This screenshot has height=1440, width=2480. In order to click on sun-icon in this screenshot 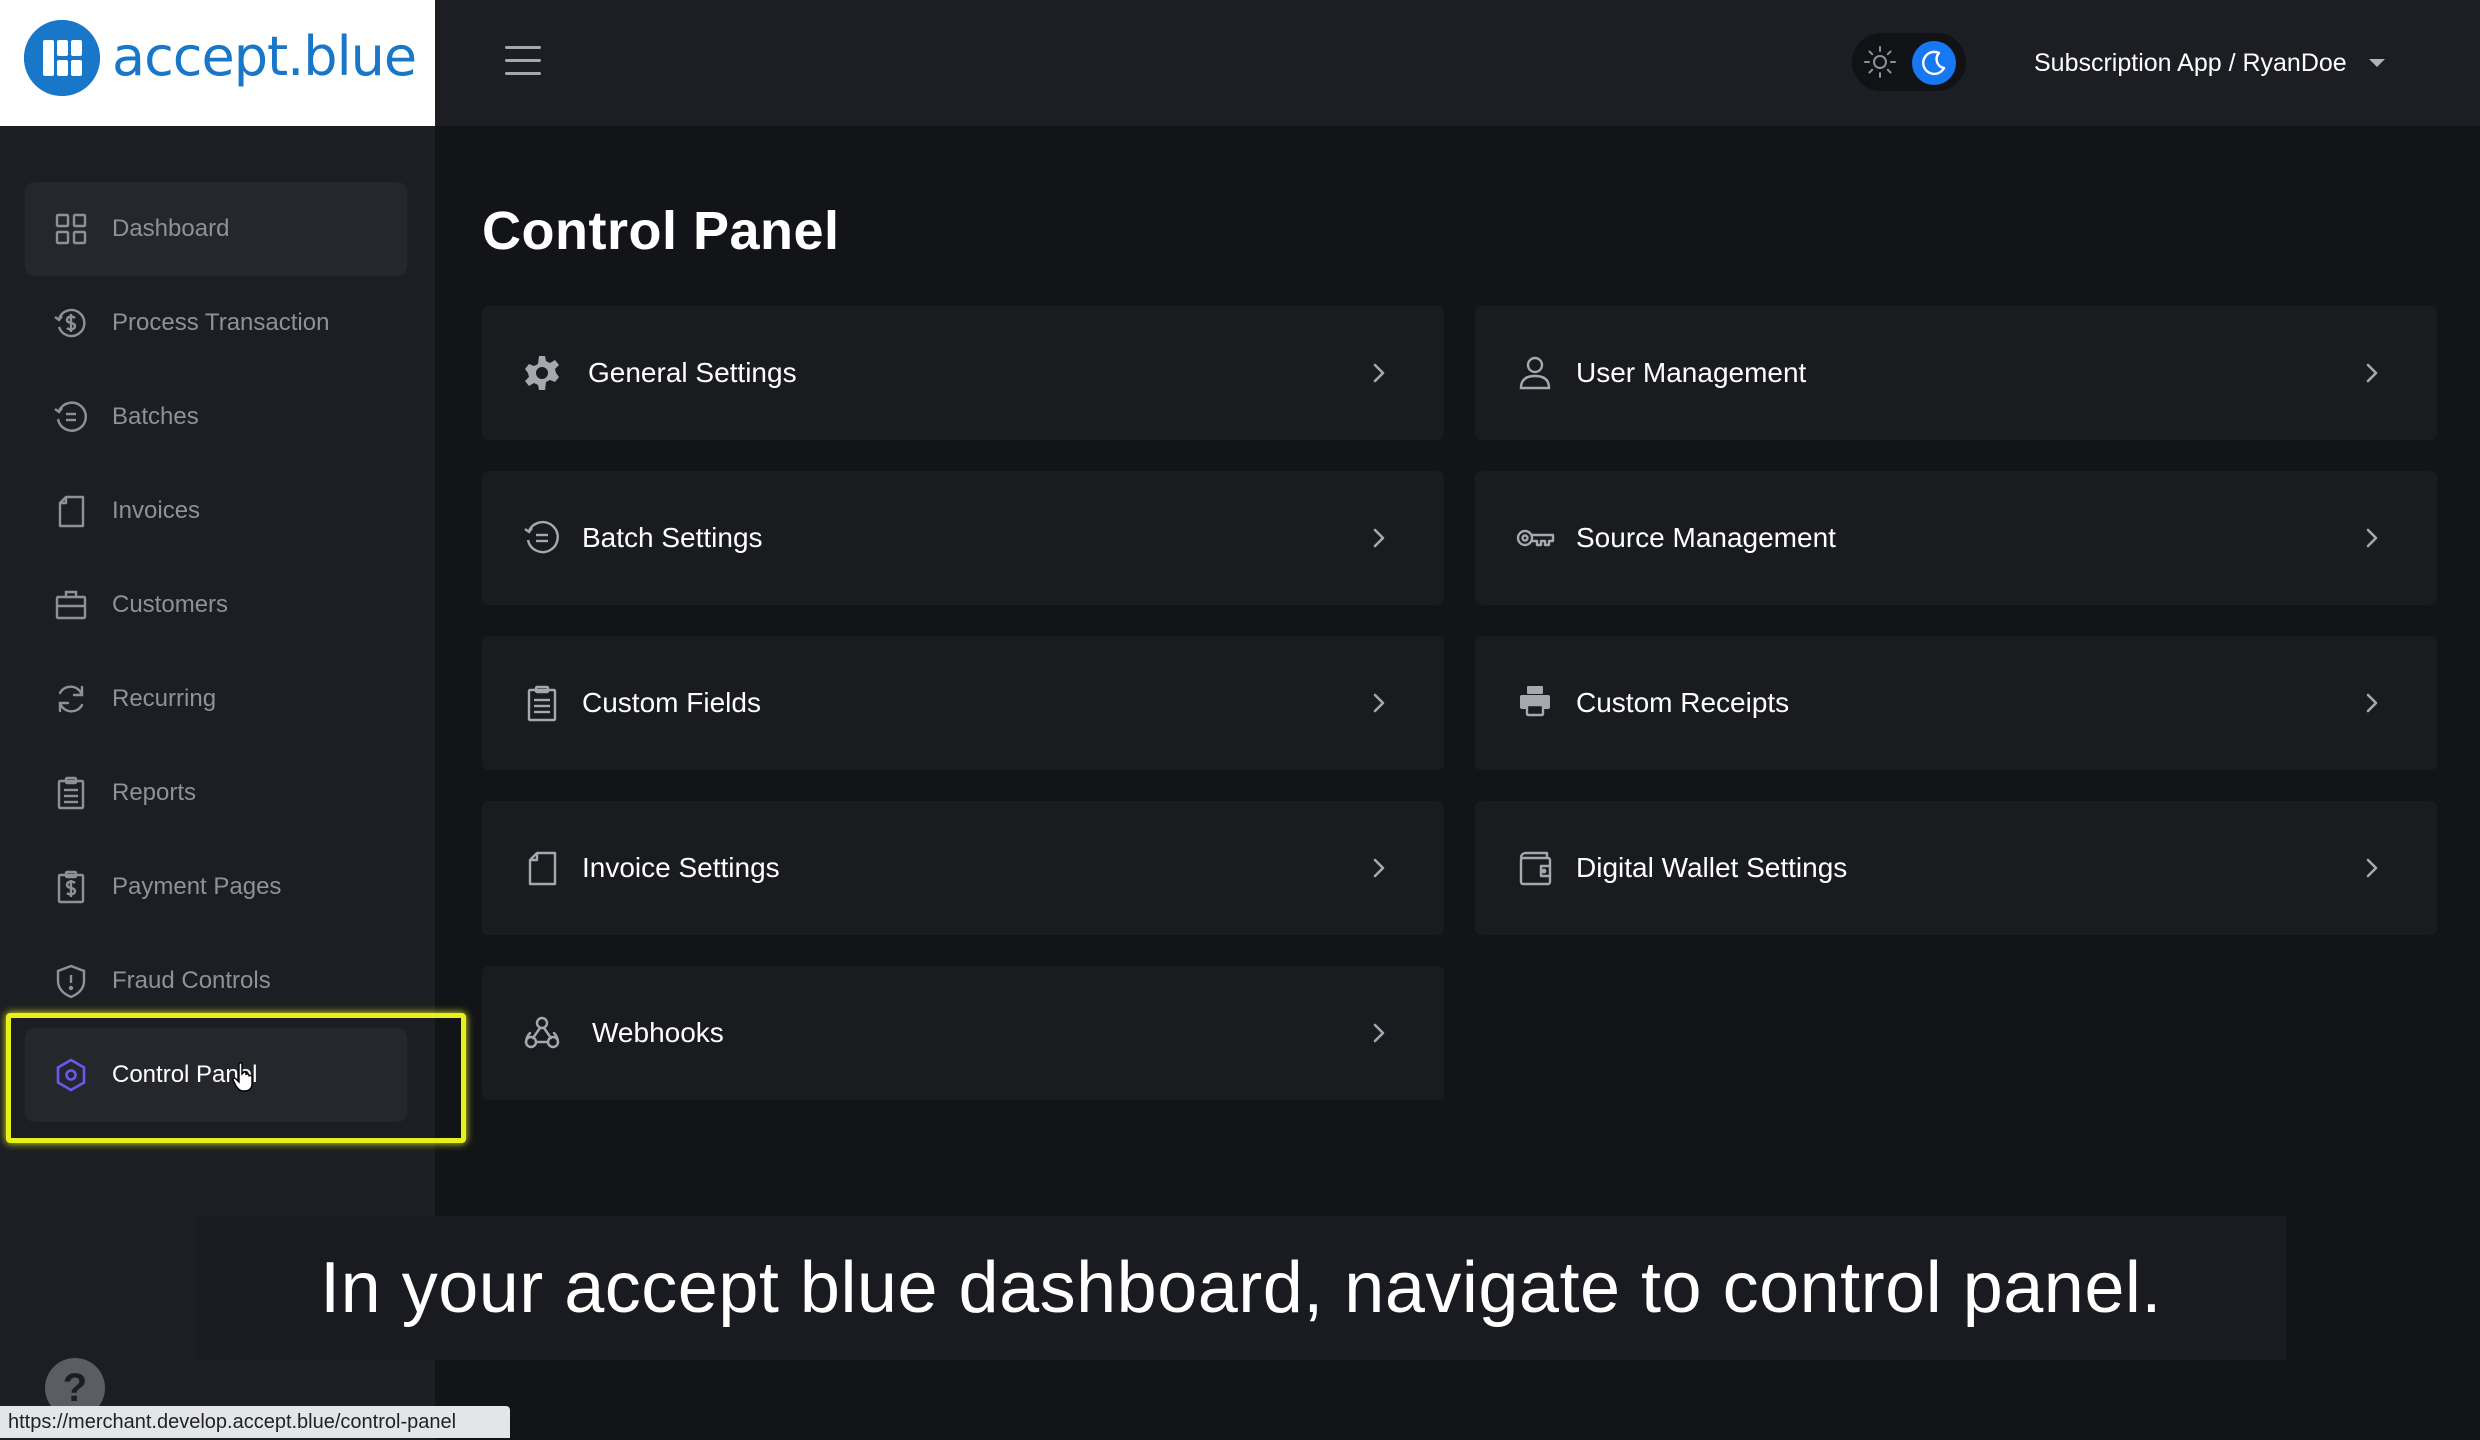, I will do `click(1880, 62)`.